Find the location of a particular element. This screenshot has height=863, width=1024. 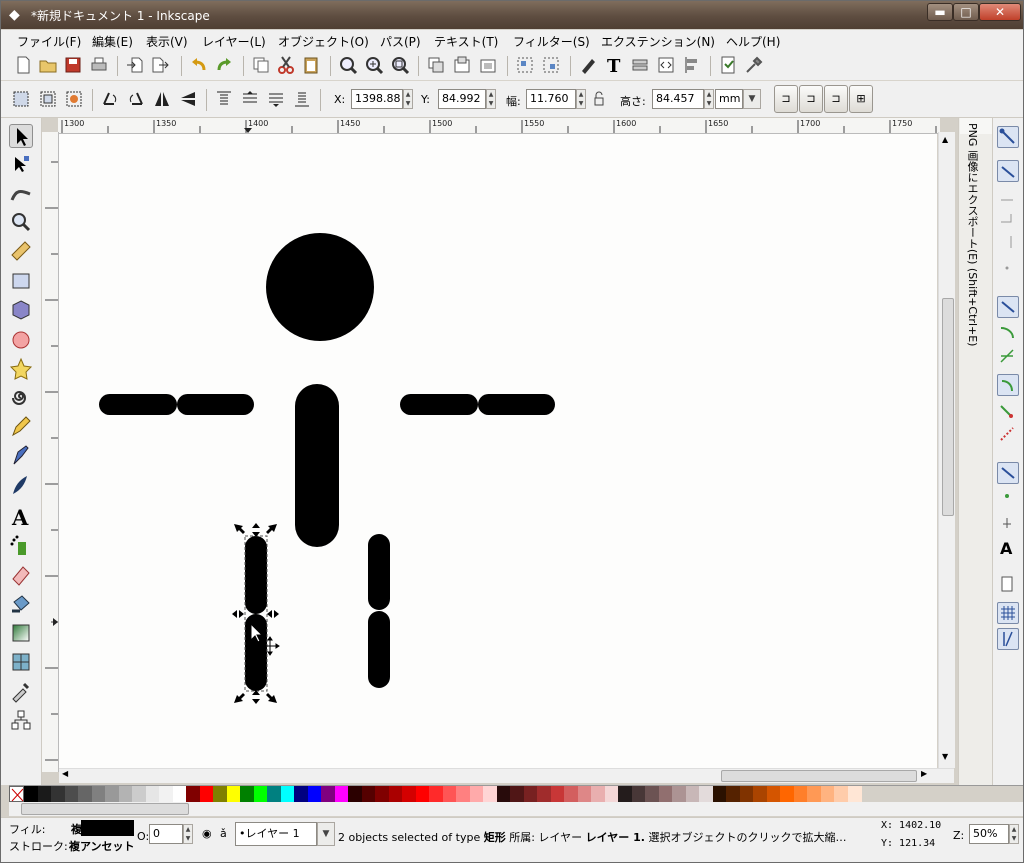

ungroup-icon is located at coordinates (551, 65).